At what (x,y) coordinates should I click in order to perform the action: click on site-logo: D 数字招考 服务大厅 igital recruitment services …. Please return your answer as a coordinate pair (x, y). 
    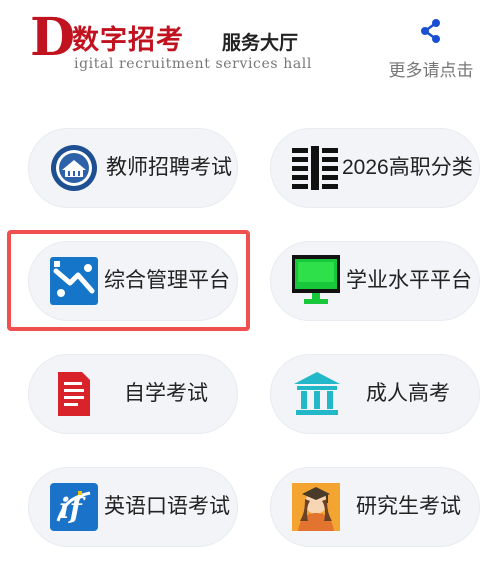
    Looking at the image, I should click on (175, 41).